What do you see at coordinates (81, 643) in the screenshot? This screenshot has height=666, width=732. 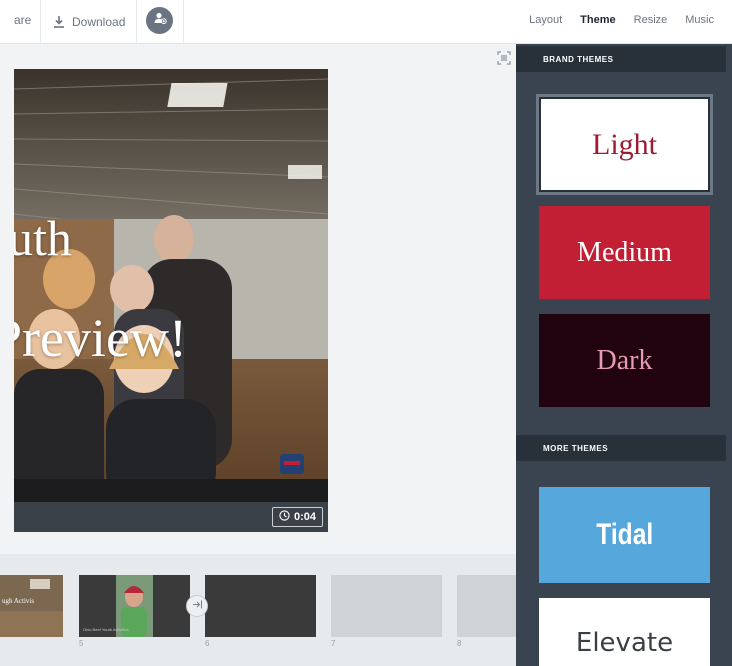 I see `thumbnail-number: 5` at bounding box center [81, 643].